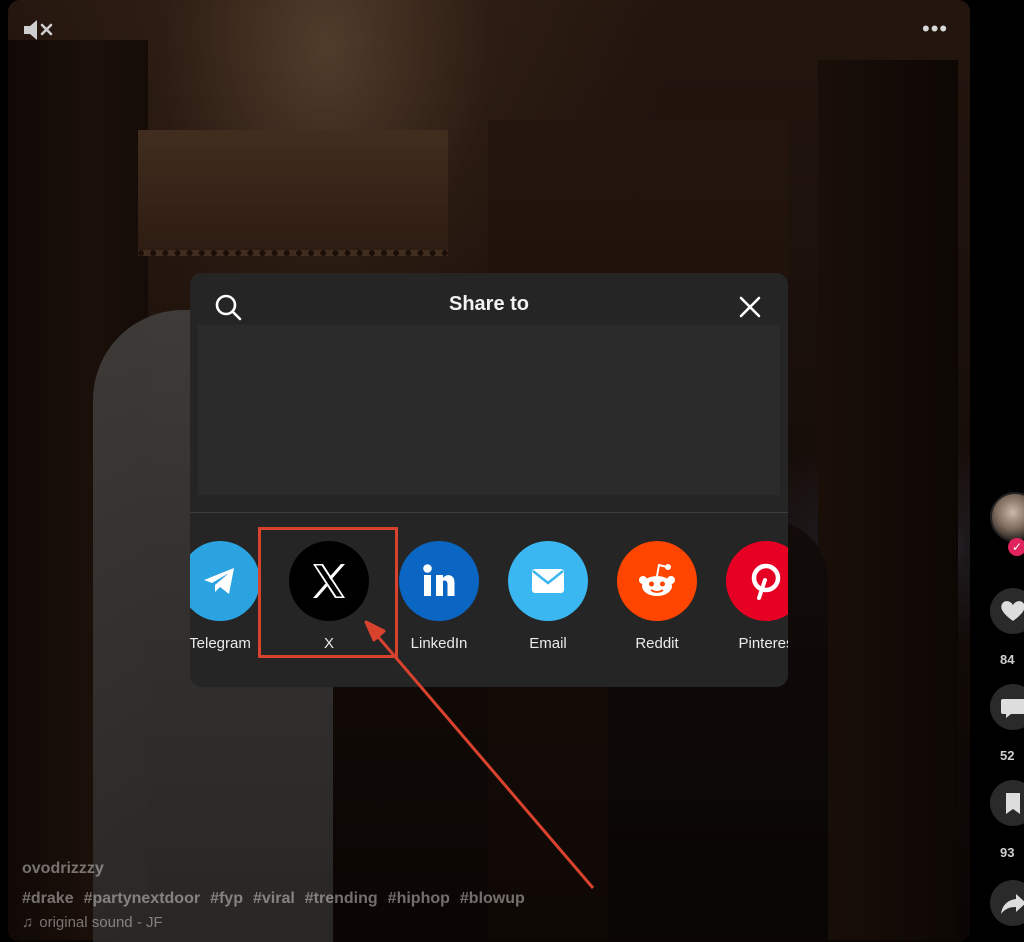 Image resolution: width=1024 pixels, height=942 pixels. What do you see at coordinates (328, 592) in the screenshot?
I see `annotation-highlight-box` at bounding box center [328, 592].